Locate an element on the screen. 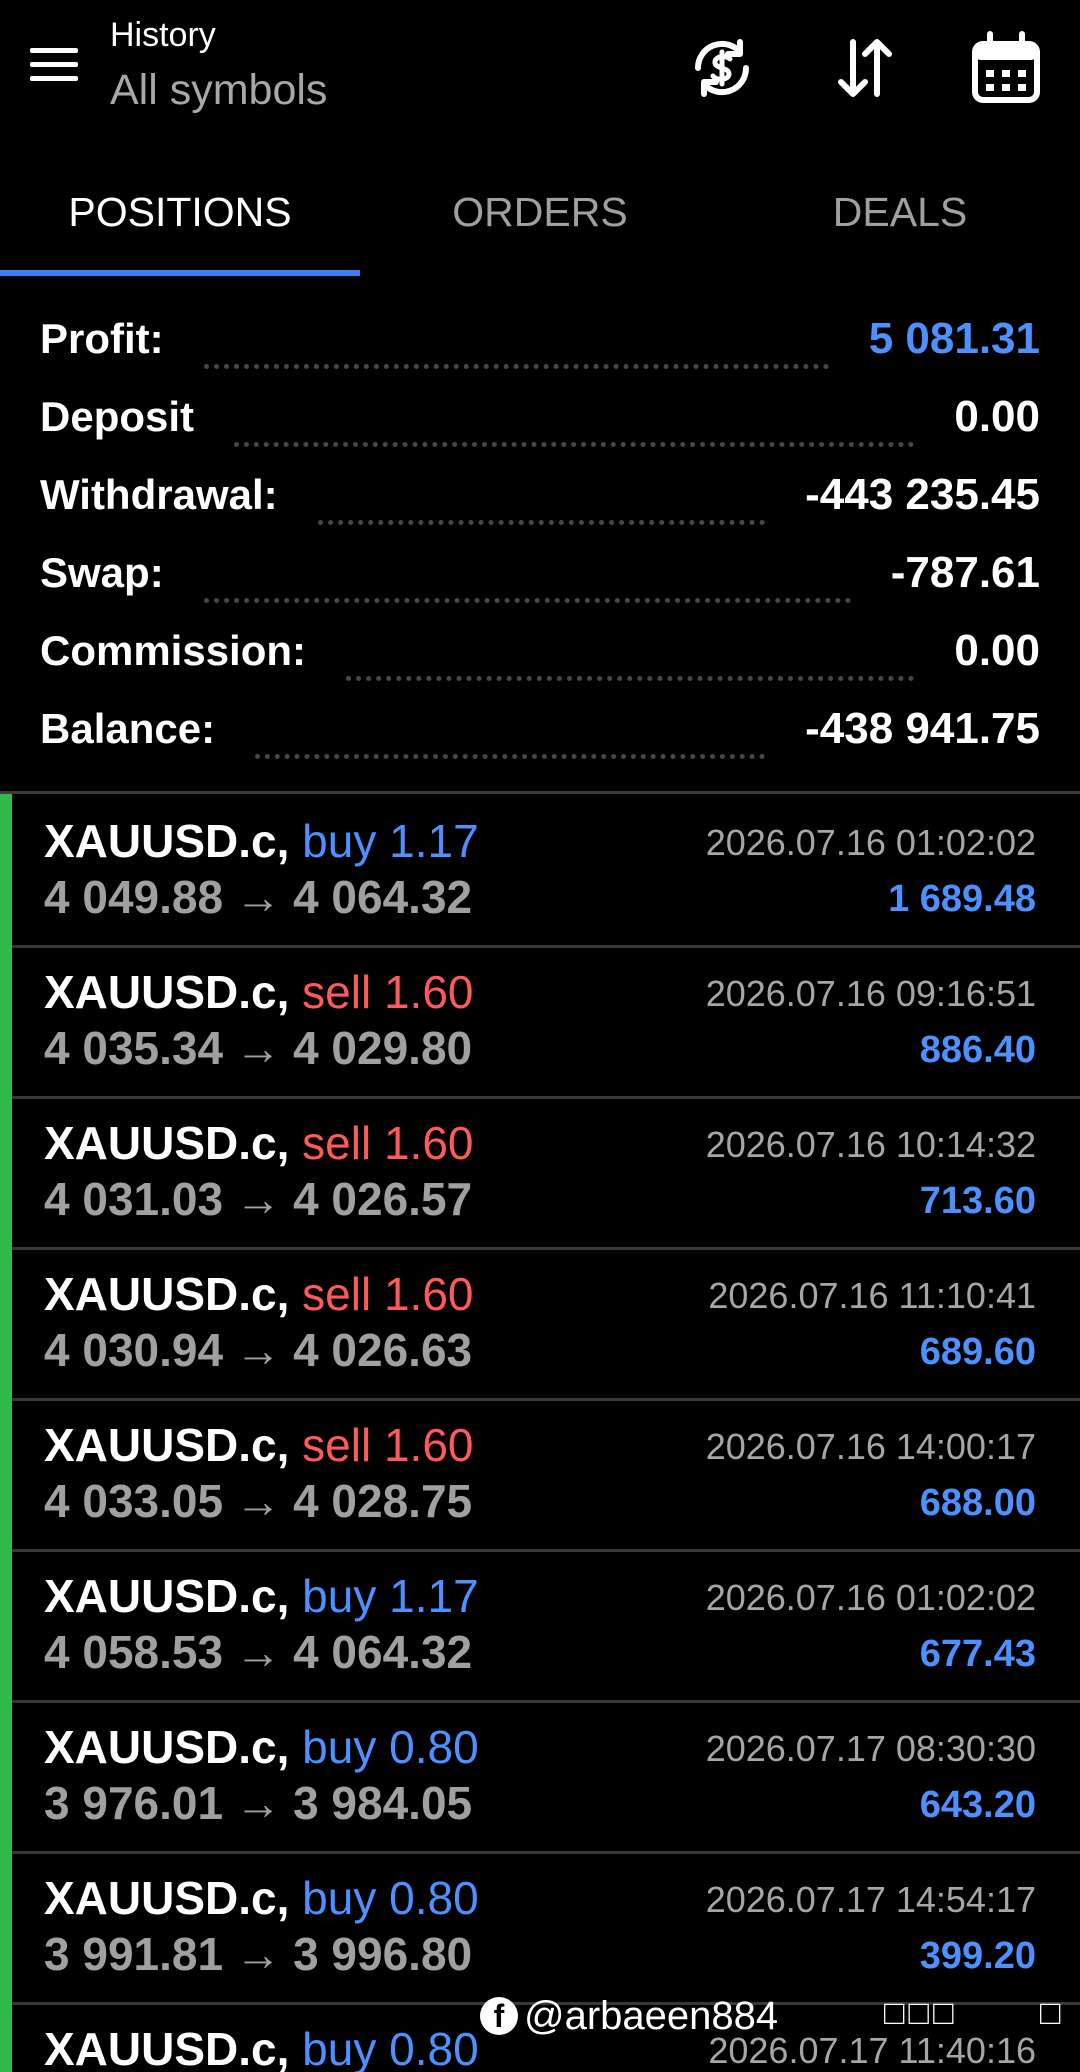 The image size is (1080, 2072). commission-value: 0.00 is located at coordinates (997, 650).